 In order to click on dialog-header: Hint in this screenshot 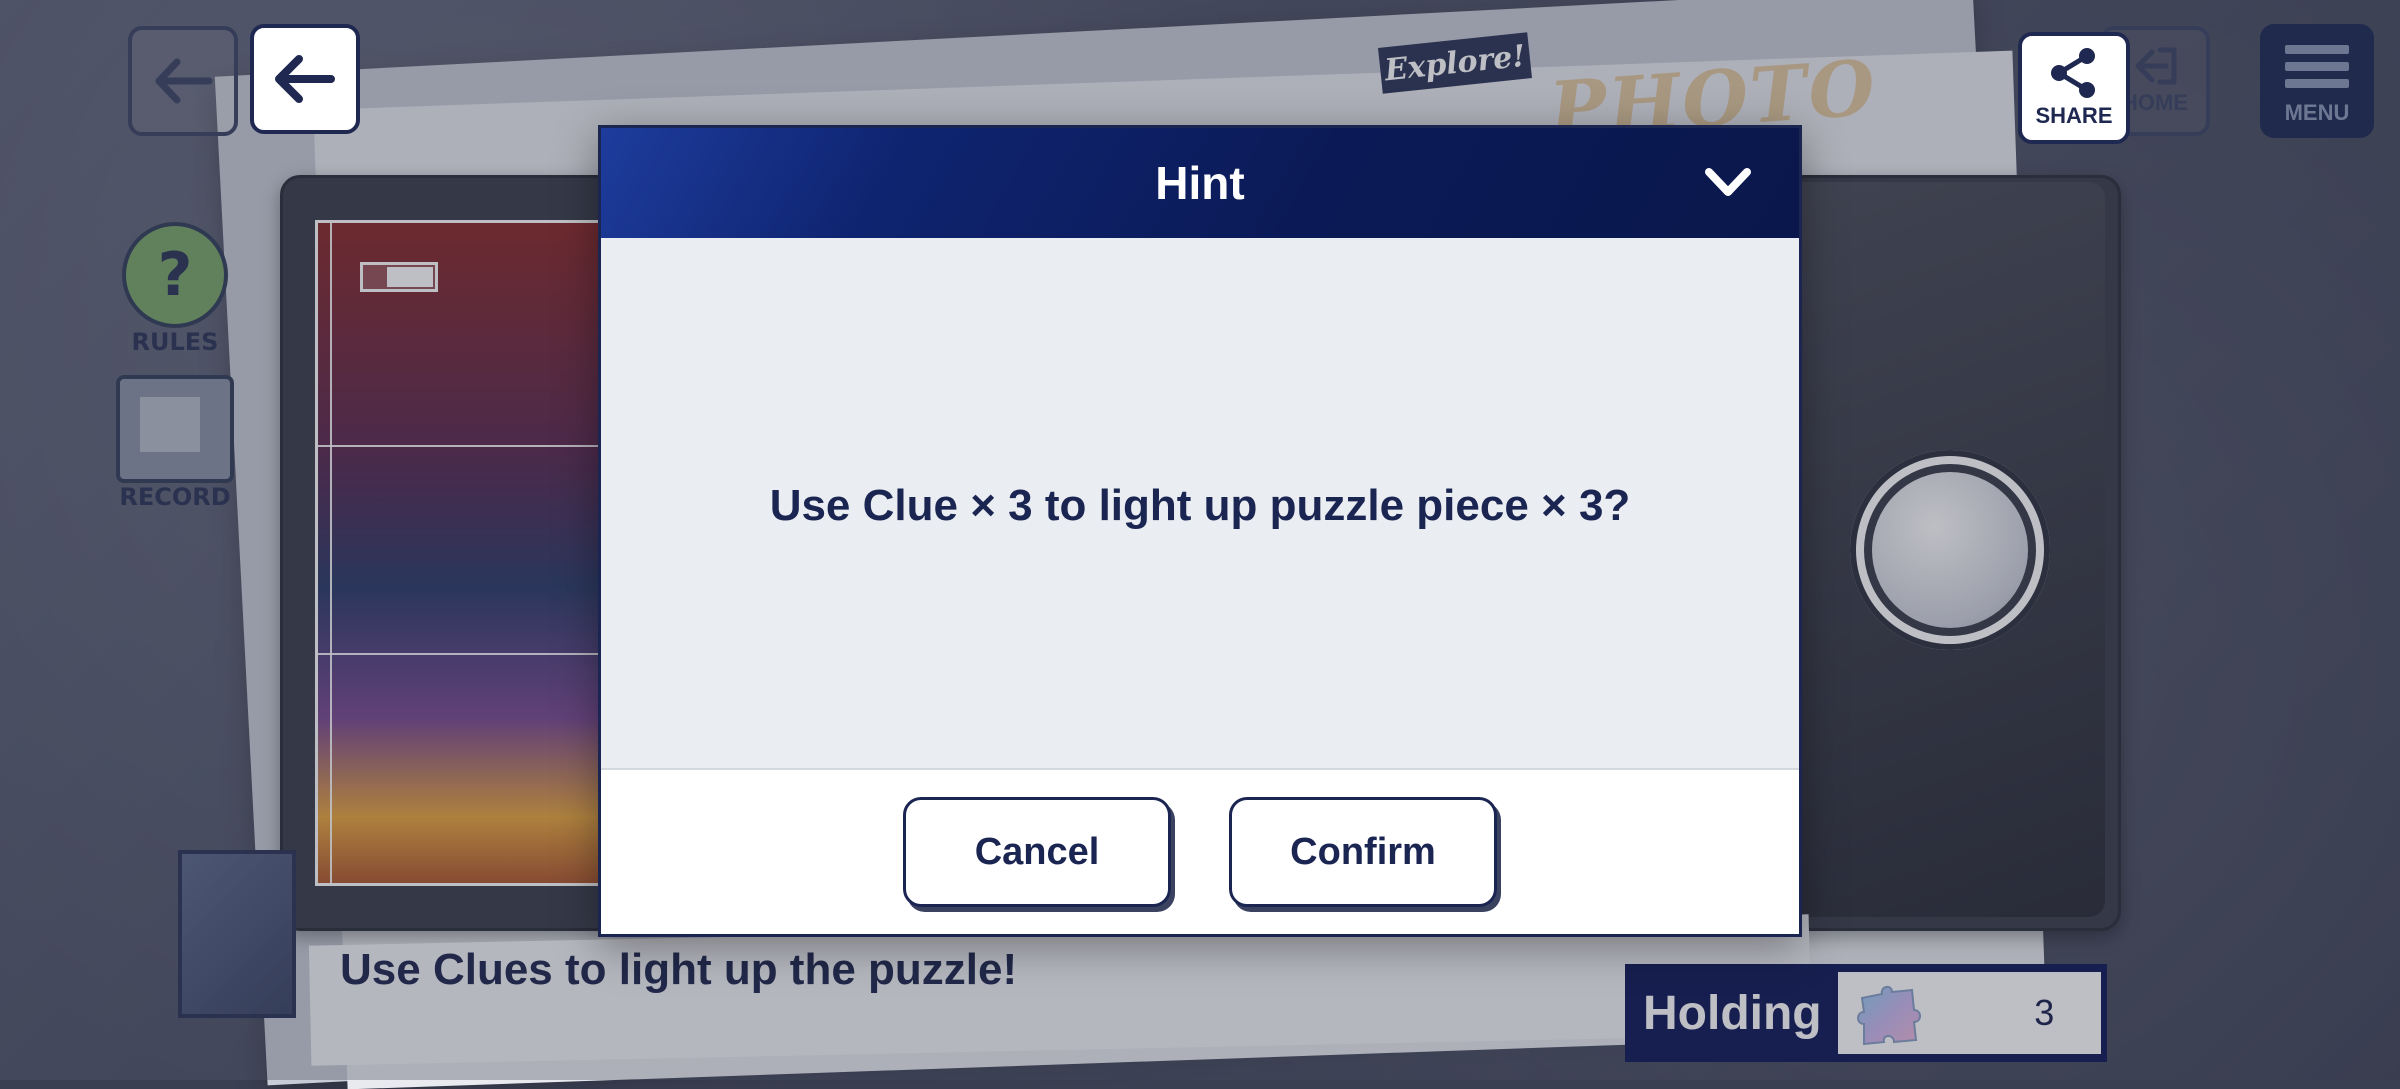, I will do `click(1200, 183)`.